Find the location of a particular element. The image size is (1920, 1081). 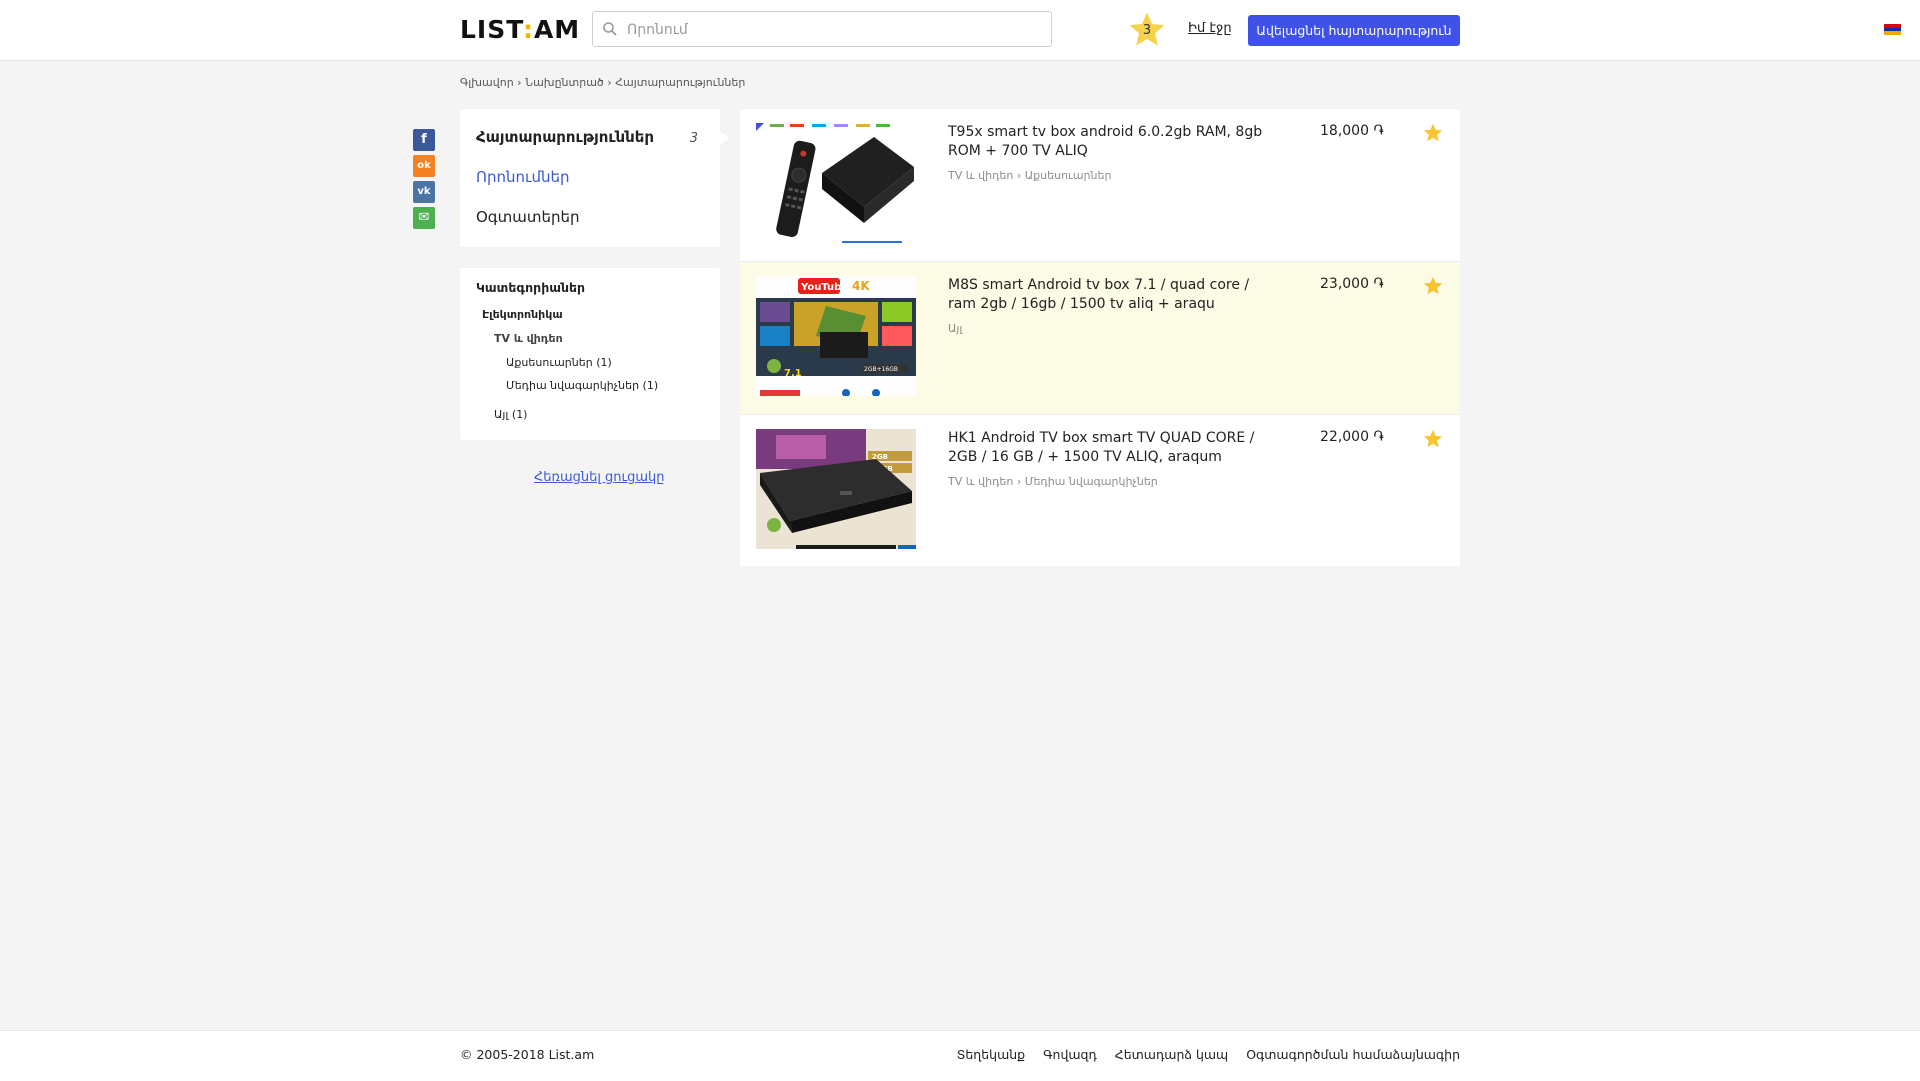

listing-thumbnail: 2GB 16GB is located at coordinates (836, 489).